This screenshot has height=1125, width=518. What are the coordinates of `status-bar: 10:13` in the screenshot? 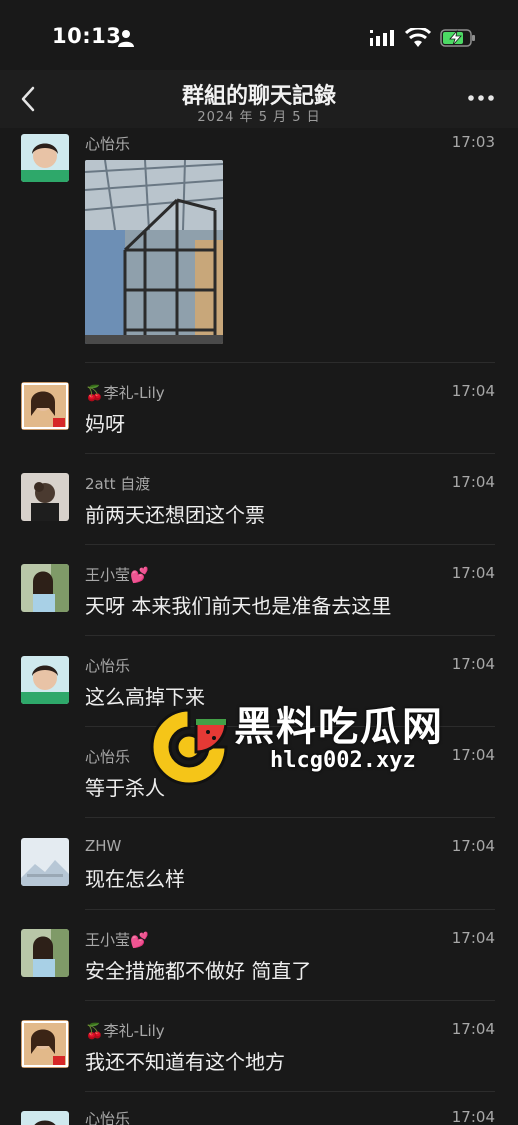 It's located at (259, 35).